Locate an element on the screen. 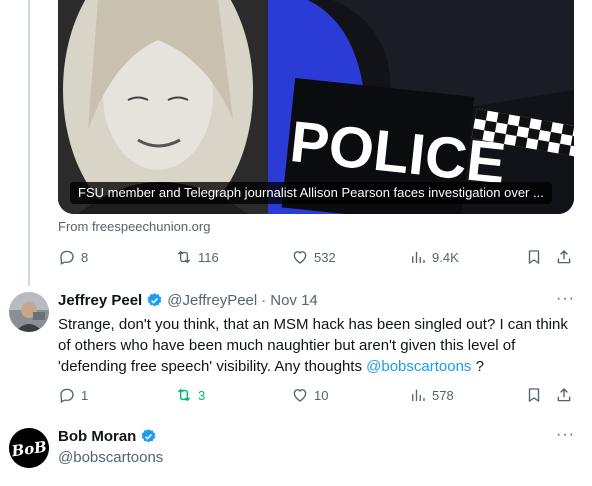 The image size is (592, 486). avatar-logo: BoB is located at coordinates (29, 448).